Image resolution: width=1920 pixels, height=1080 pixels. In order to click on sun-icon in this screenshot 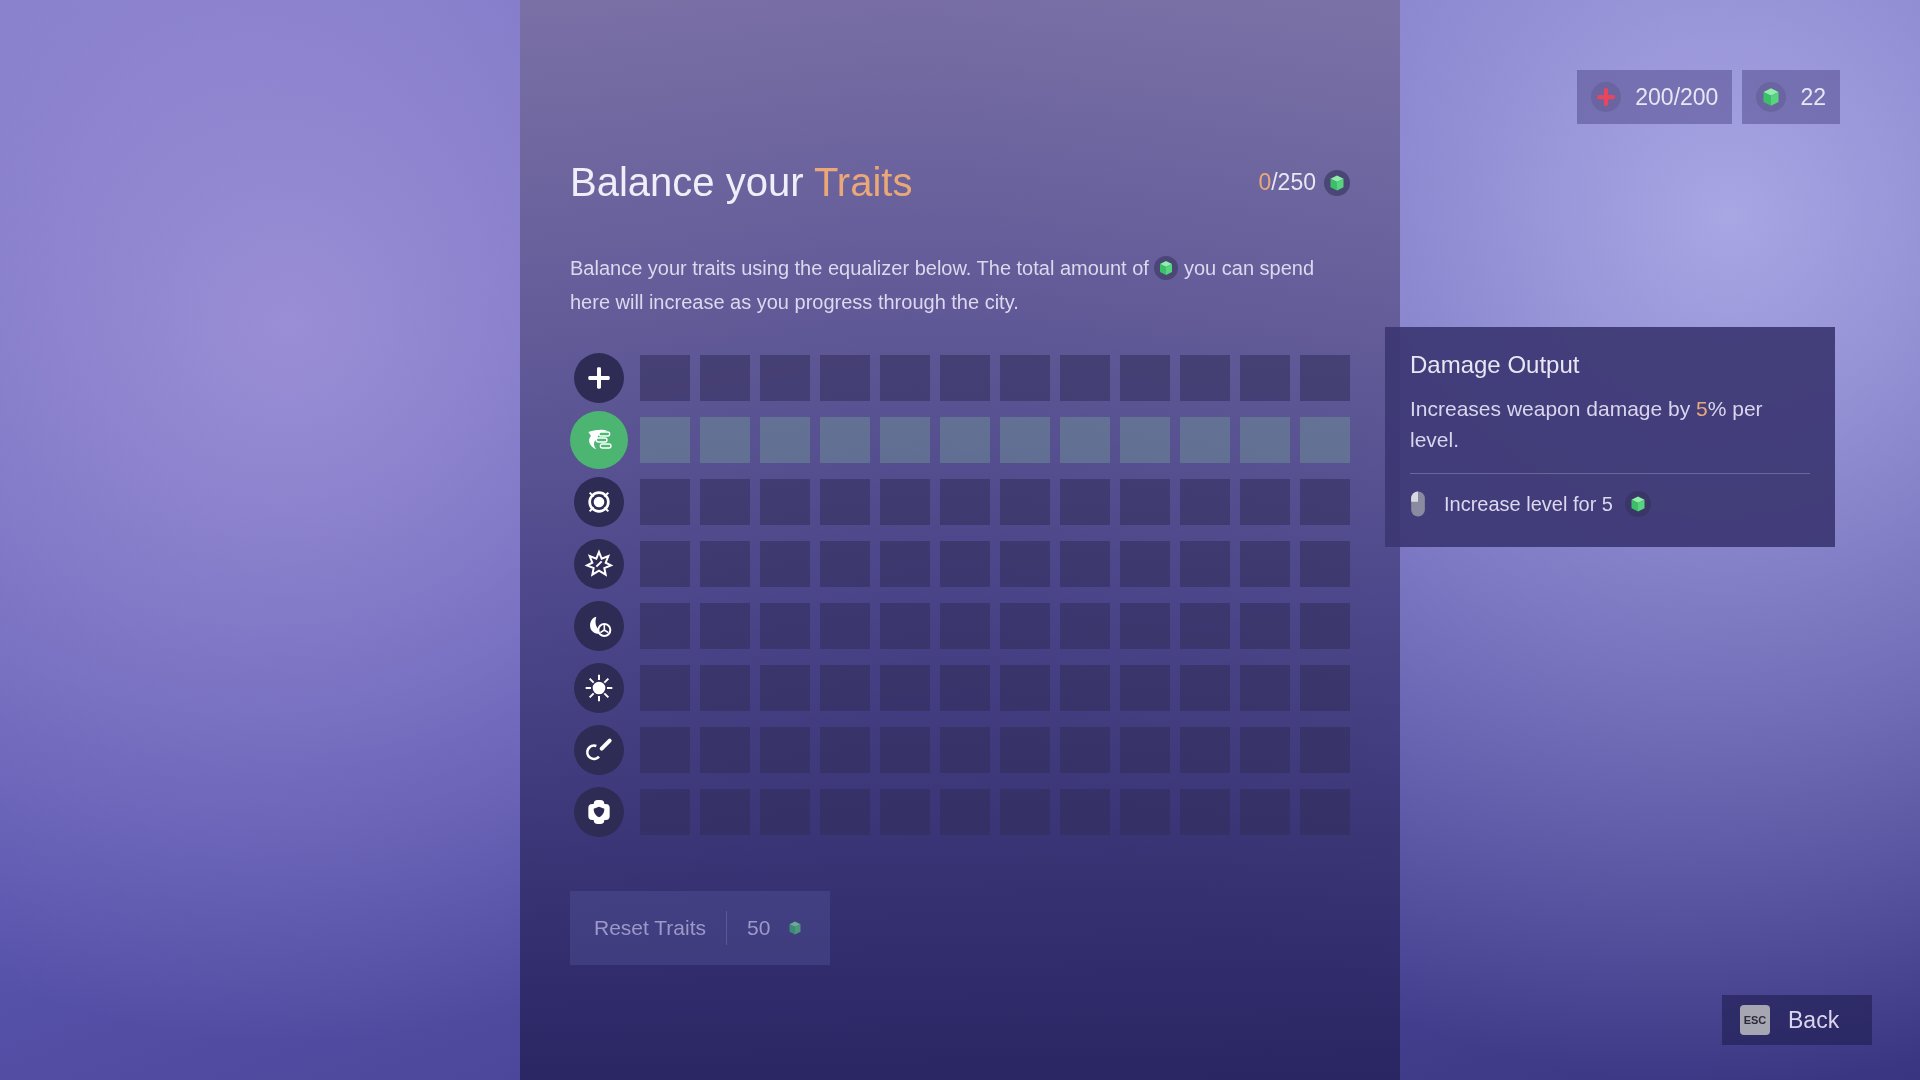, I will do `click(599, 688)`.